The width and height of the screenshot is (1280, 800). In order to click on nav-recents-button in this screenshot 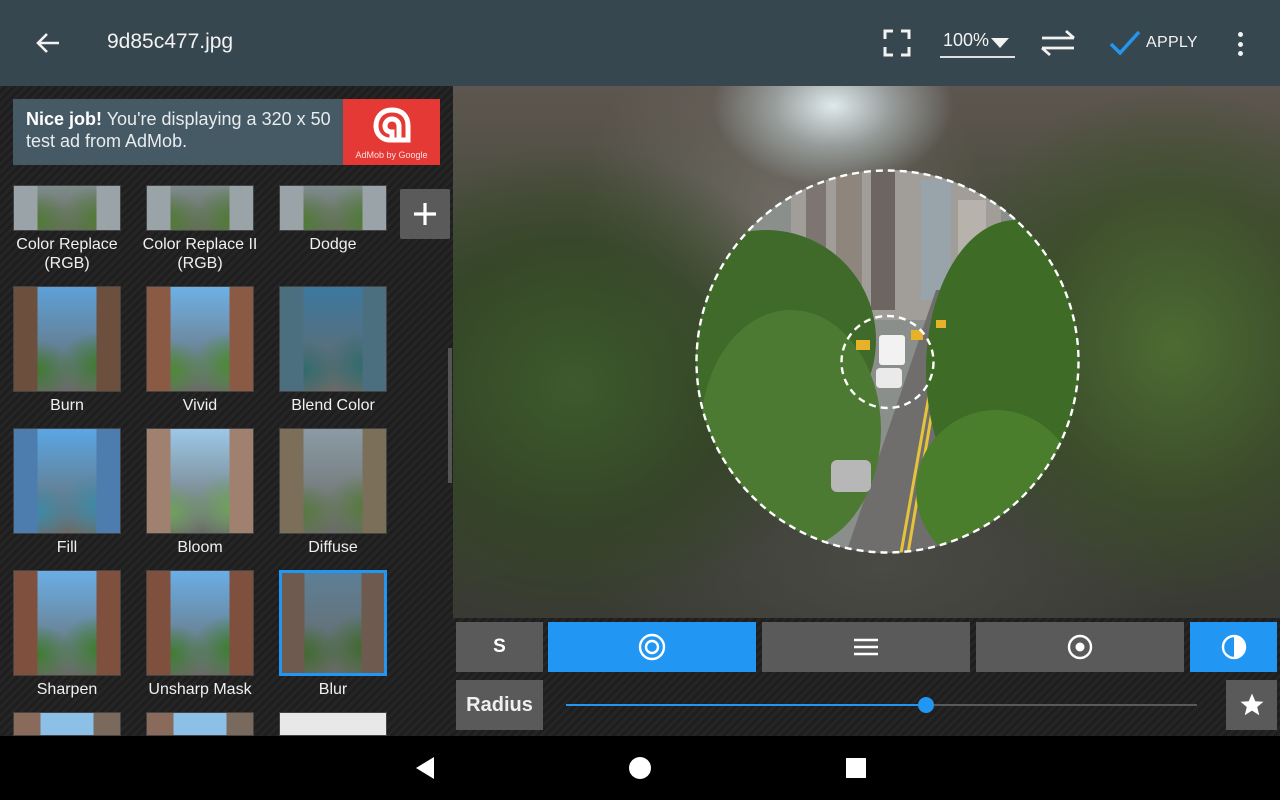, I will do `click(856, 768)`.